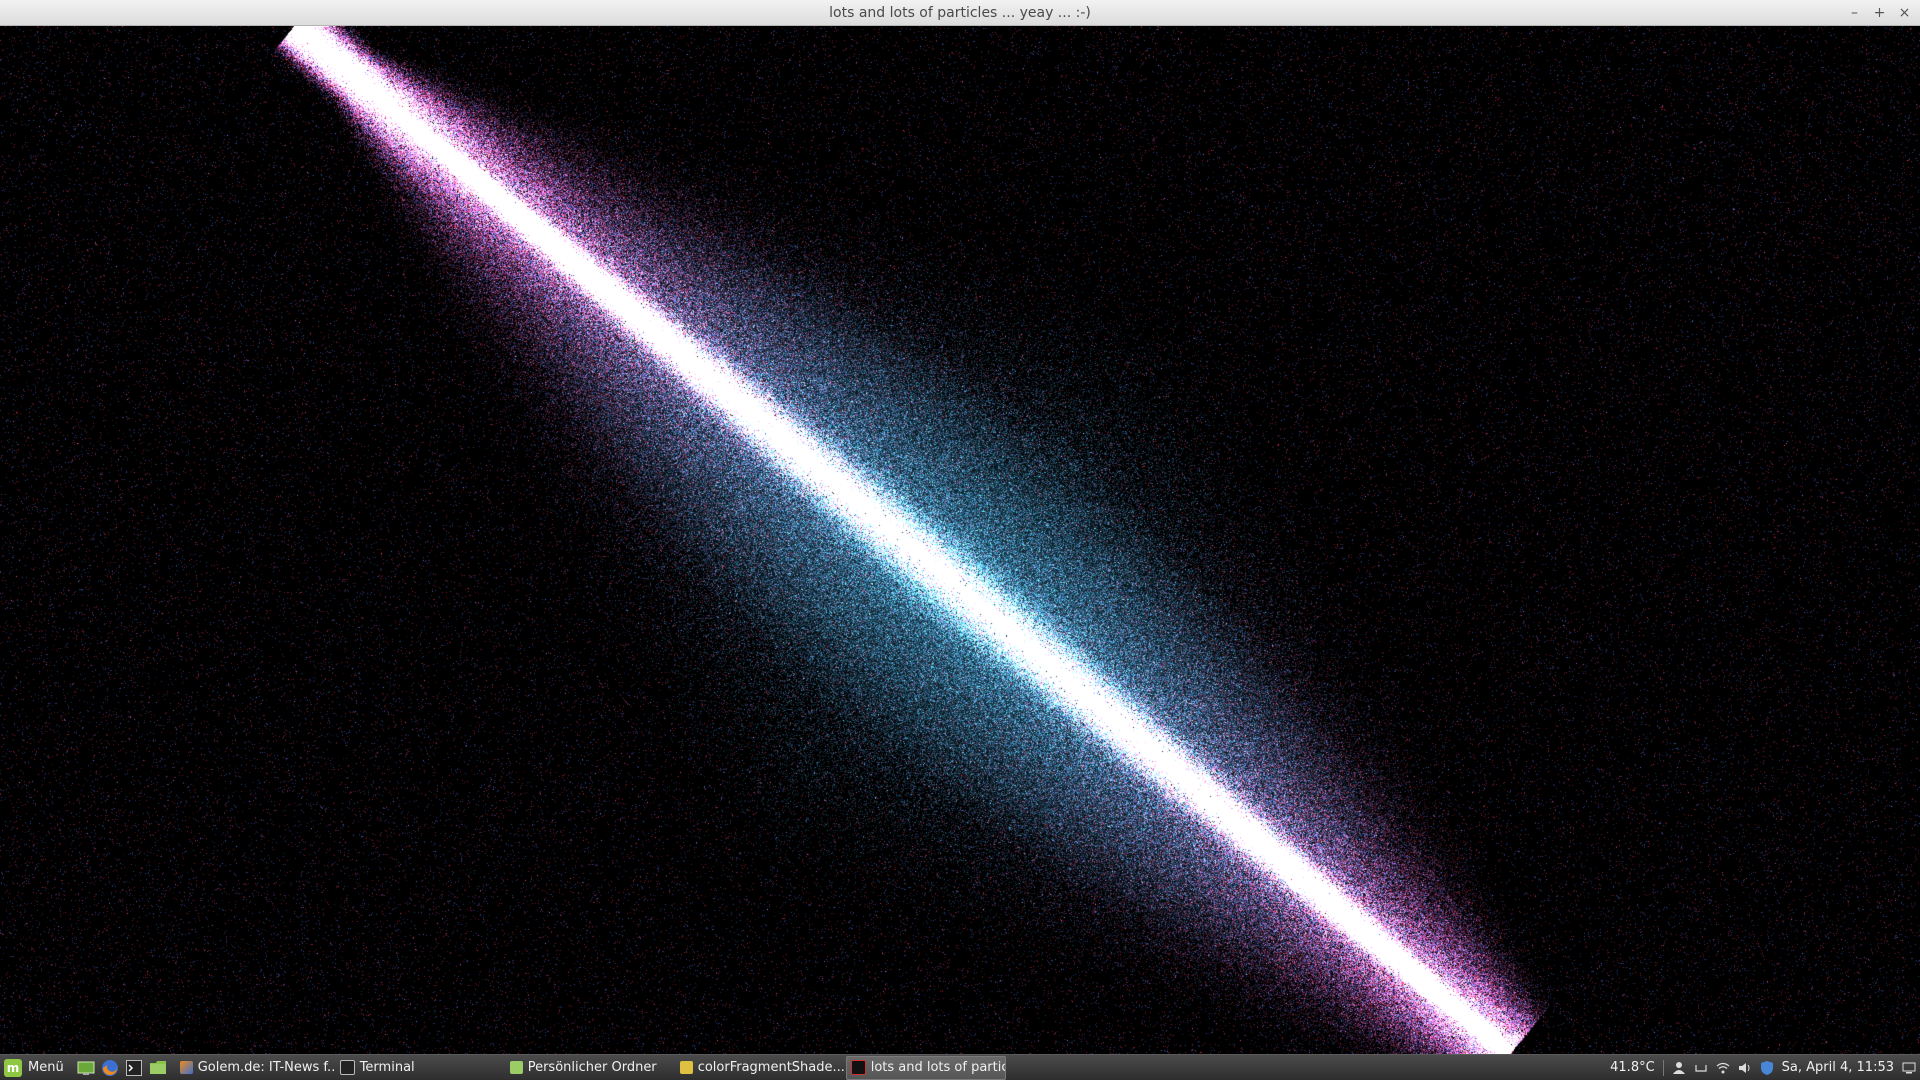  What do you see at coordinates (1904, 13) in the screenshot?
I see `close-button: ×` at bounding box center [1904, 13].